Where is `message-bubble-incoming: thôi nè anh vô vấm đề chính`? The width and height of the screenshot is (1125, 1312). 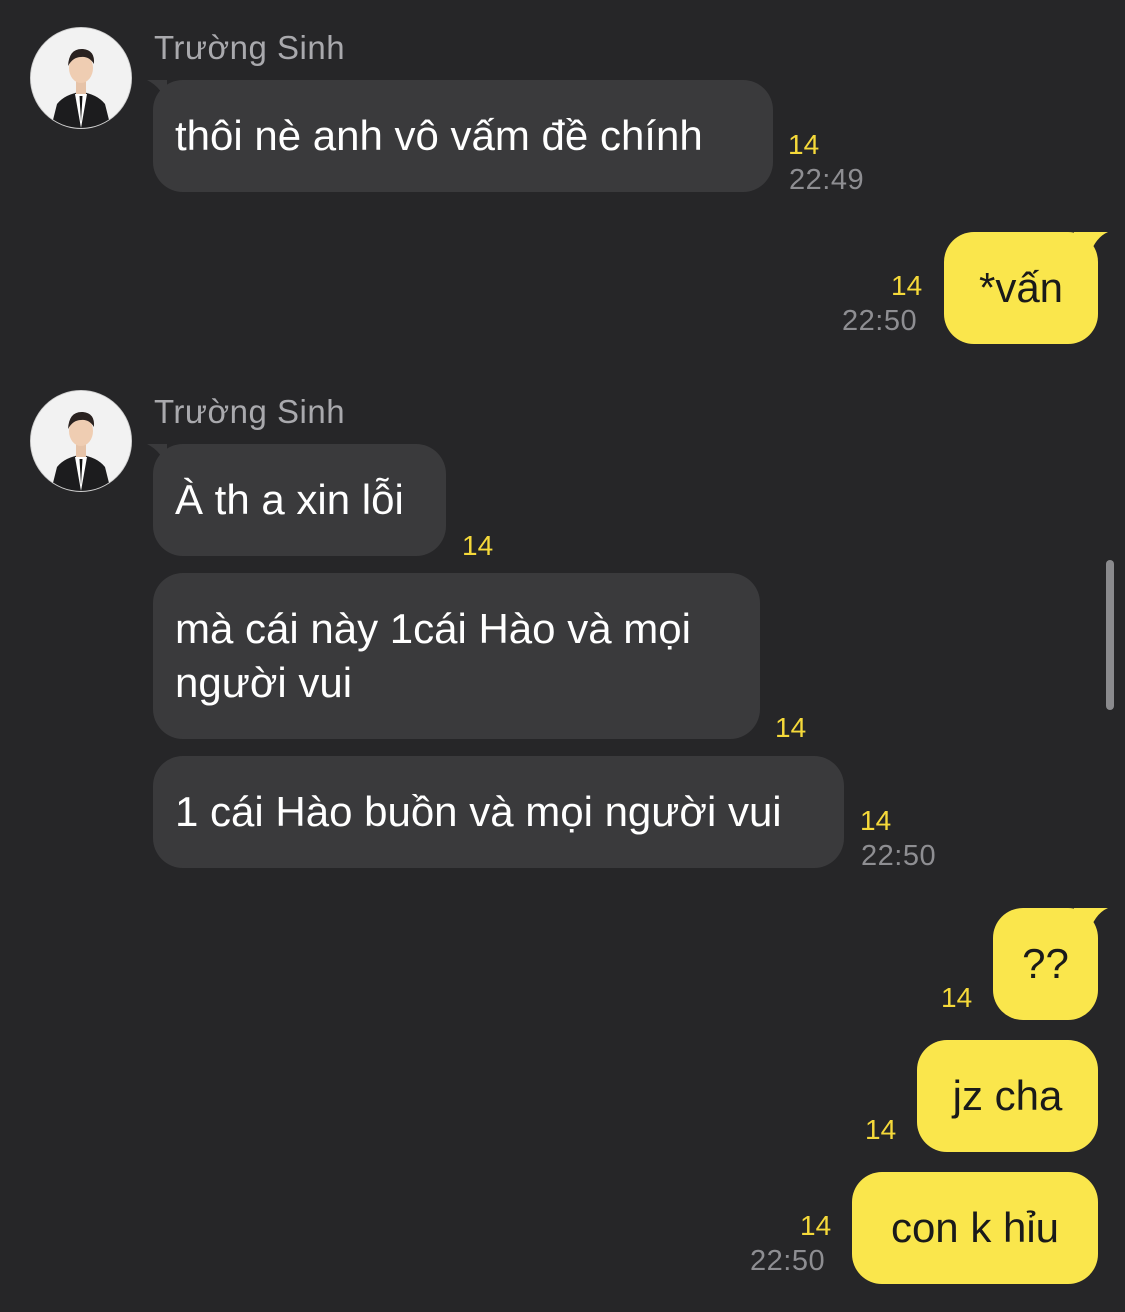 message-bubble-incoming: thôi nè anh vô vấm đề chính is located at coordinates (460, 136).